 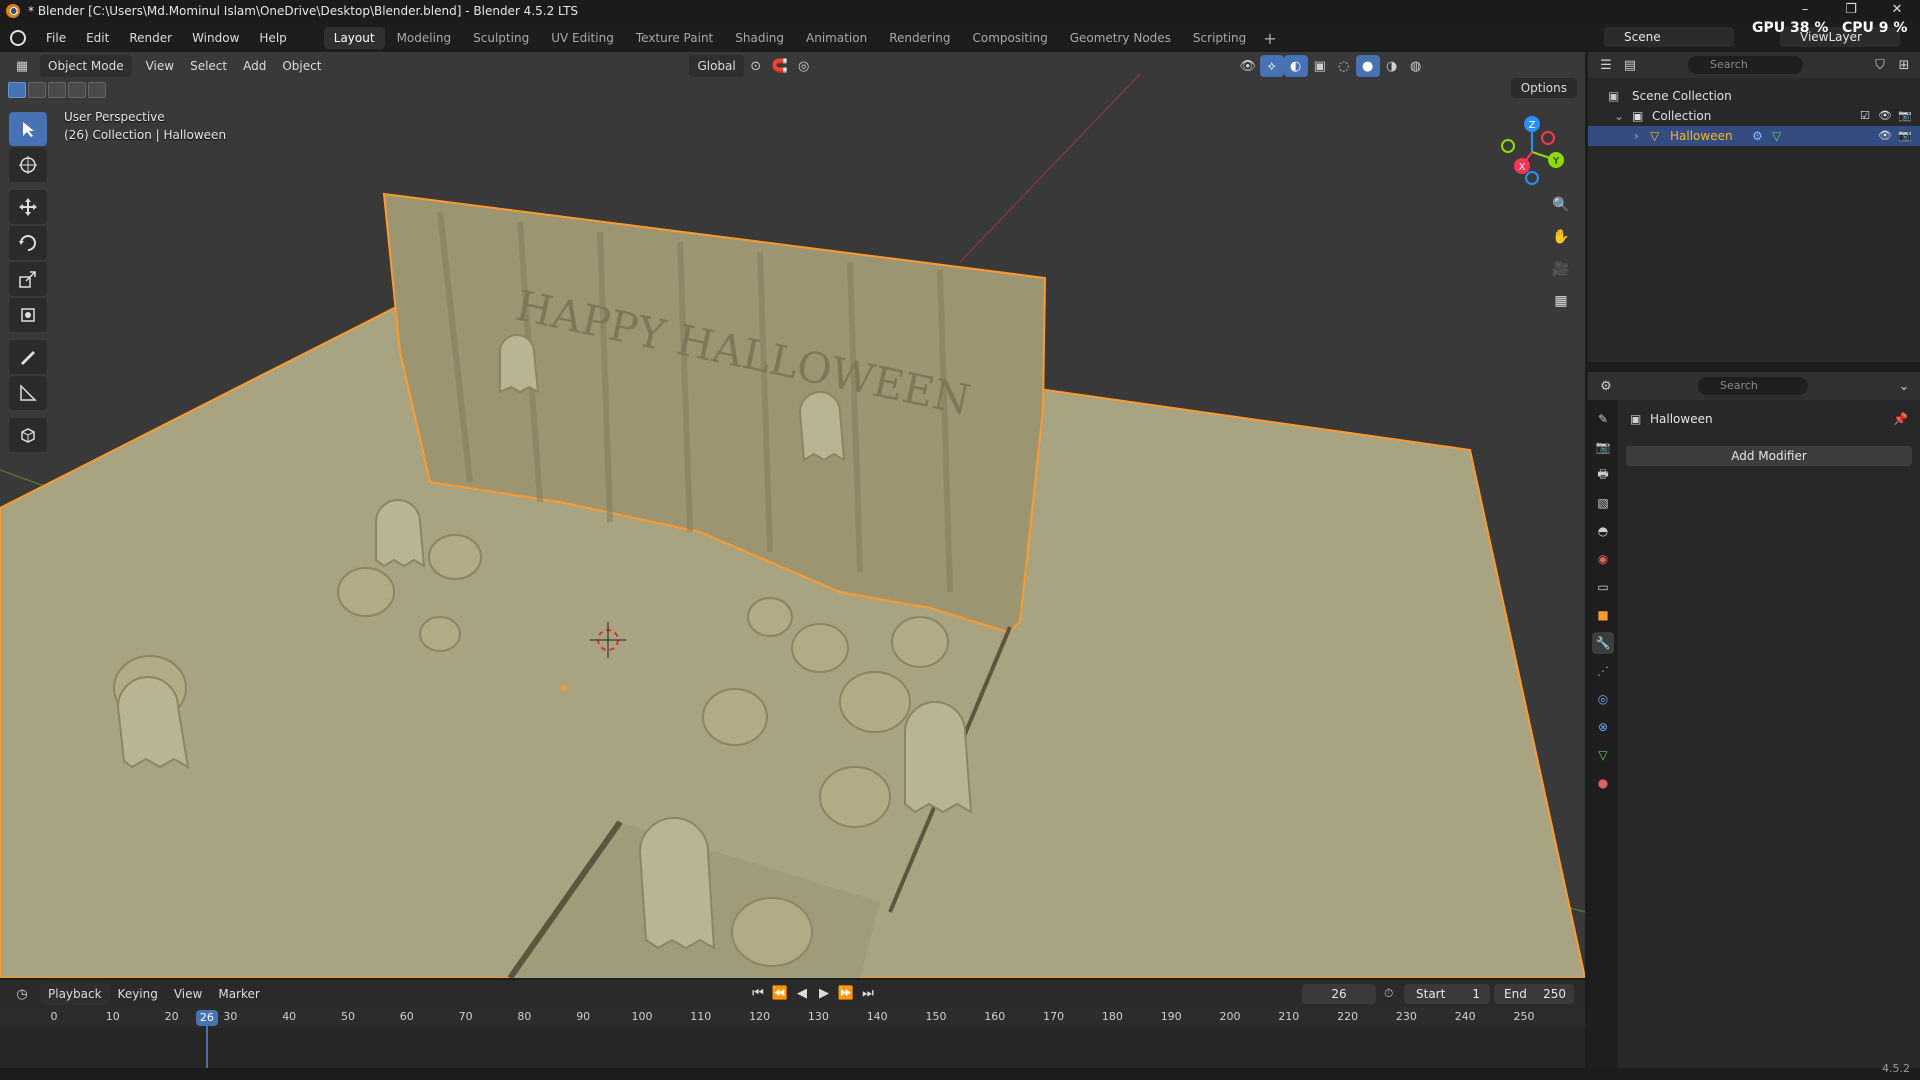 I want to click on timeline-view-menu: View, so click(x=188, y=994).